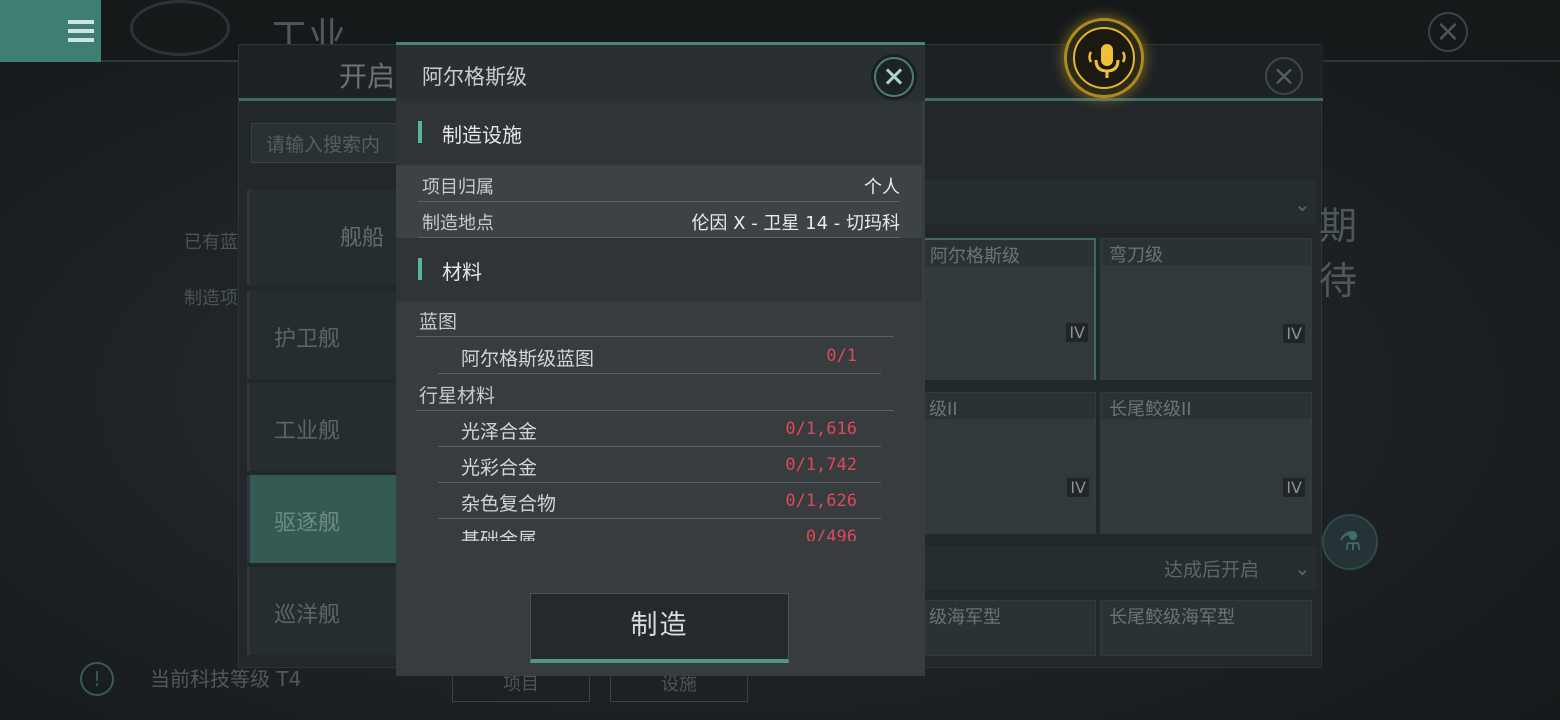  I want to click on material-item: 杂色复合物 0/1,626, so click(659, 501).